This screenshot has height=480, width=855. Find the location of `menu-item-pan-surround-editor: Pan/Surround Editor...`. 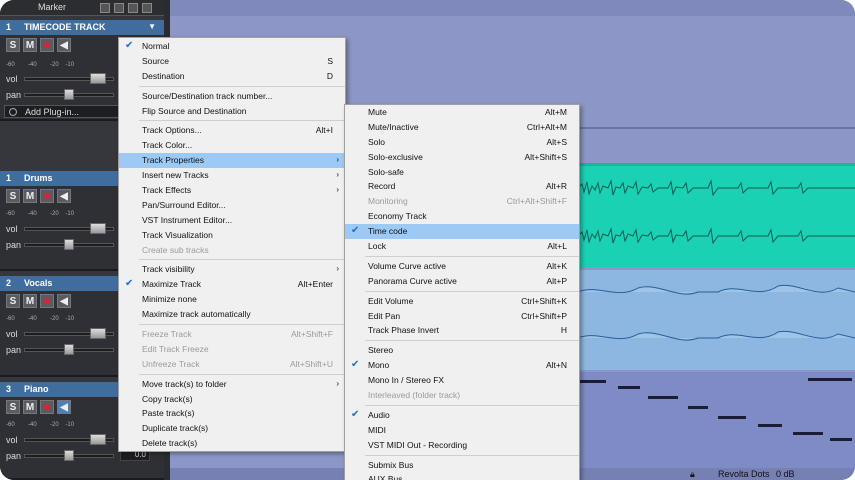

menu-item-pan-surround-editor: Pan/Surround Editor... is located at coordinates (232, 205).